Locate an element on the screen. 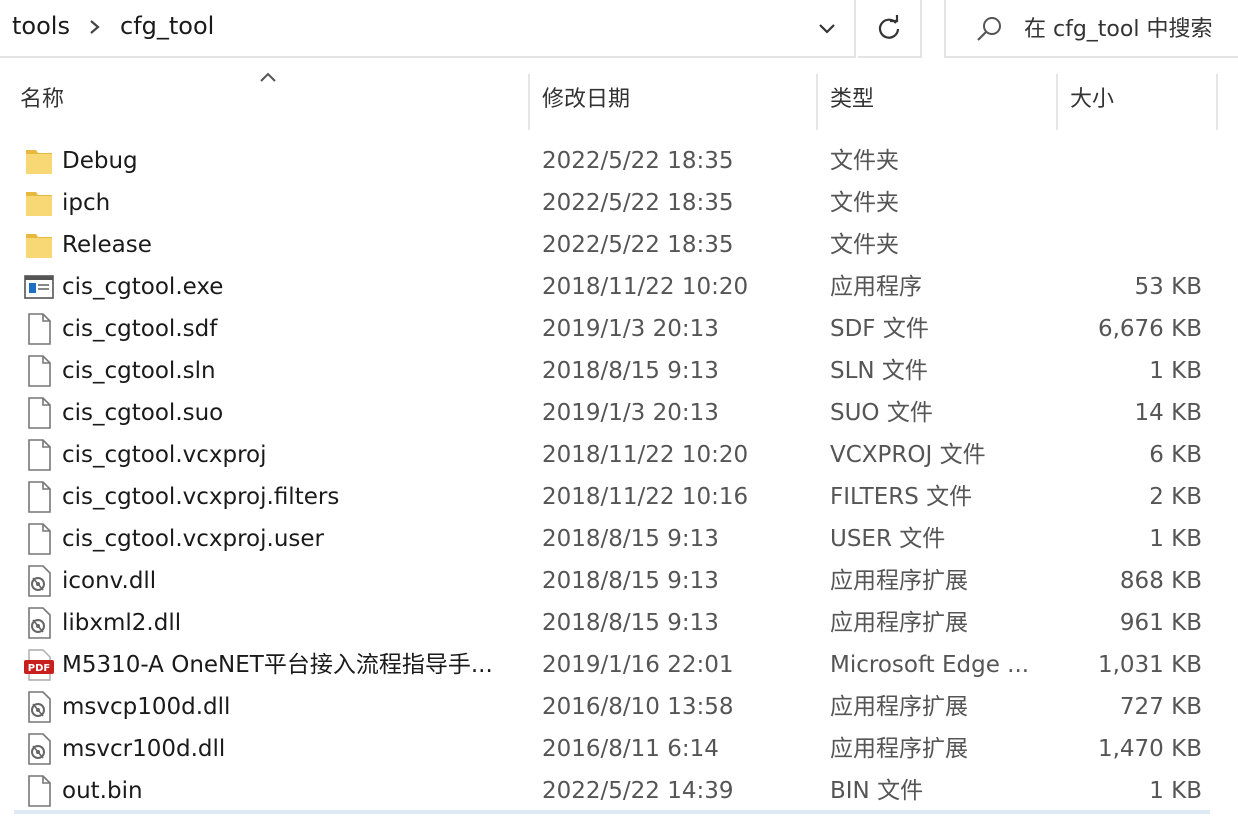 Image resolution: width=1238 pixels, height=816 pixels. search-icon is located at coordinates (989, 29).